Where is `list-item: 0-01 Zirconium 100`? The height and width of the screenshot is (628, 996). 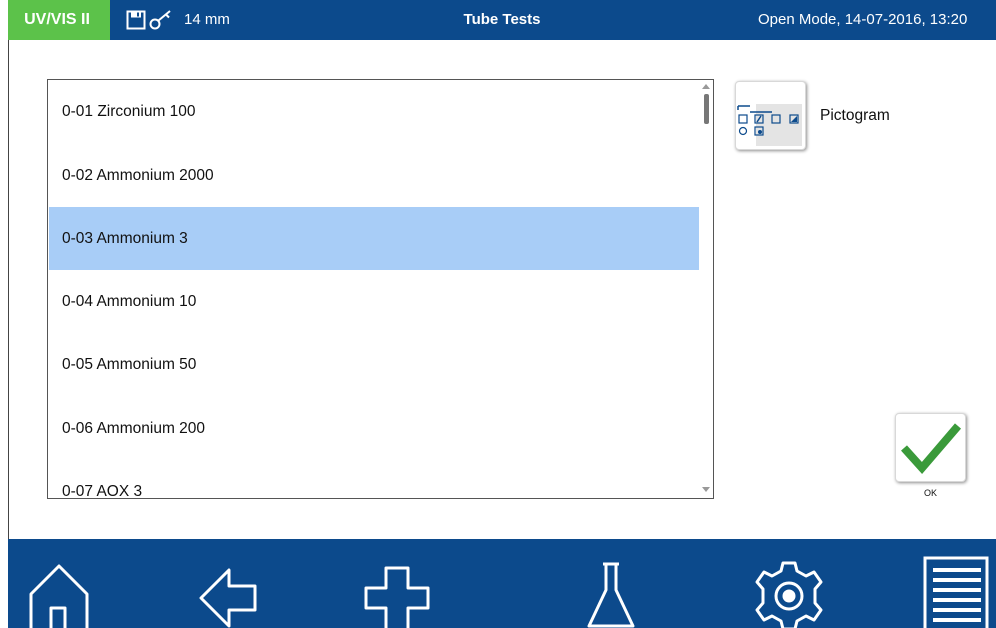
list-item: 0-01 Zirconium 100 is located at coordinates (374, 111).